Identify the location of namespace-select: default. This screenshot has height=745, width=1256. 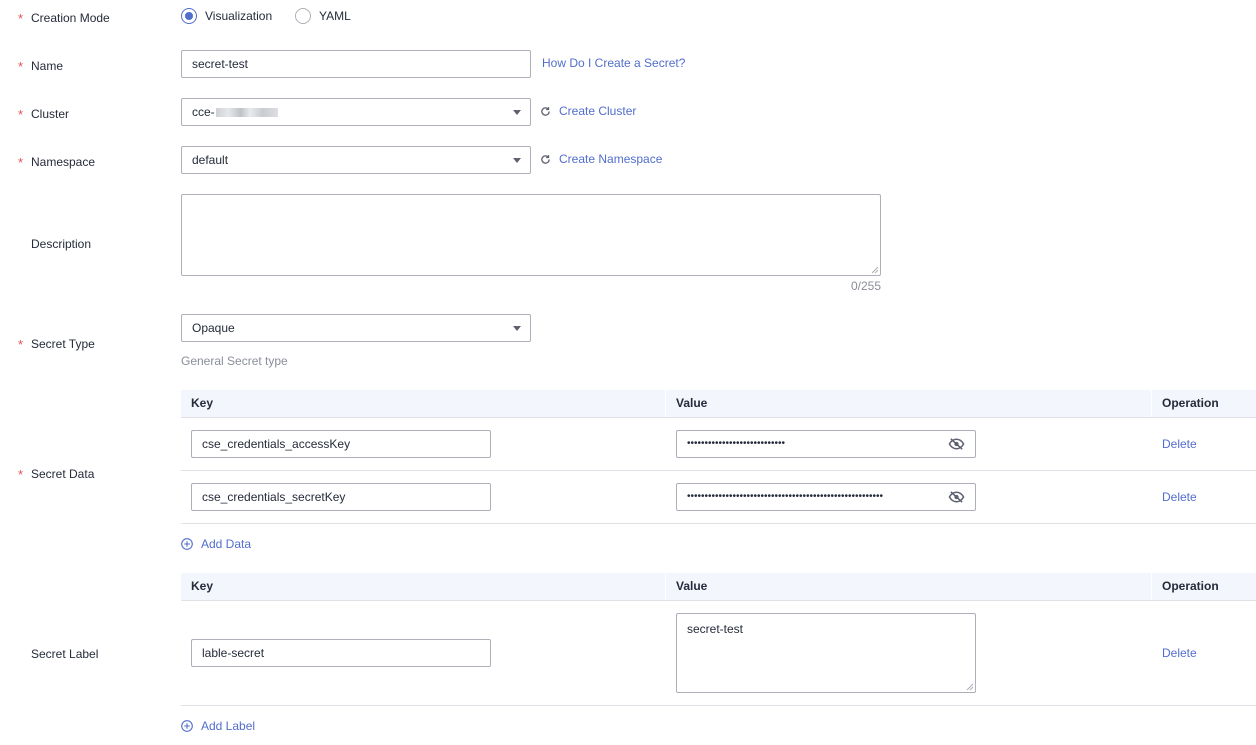
(356, 160).